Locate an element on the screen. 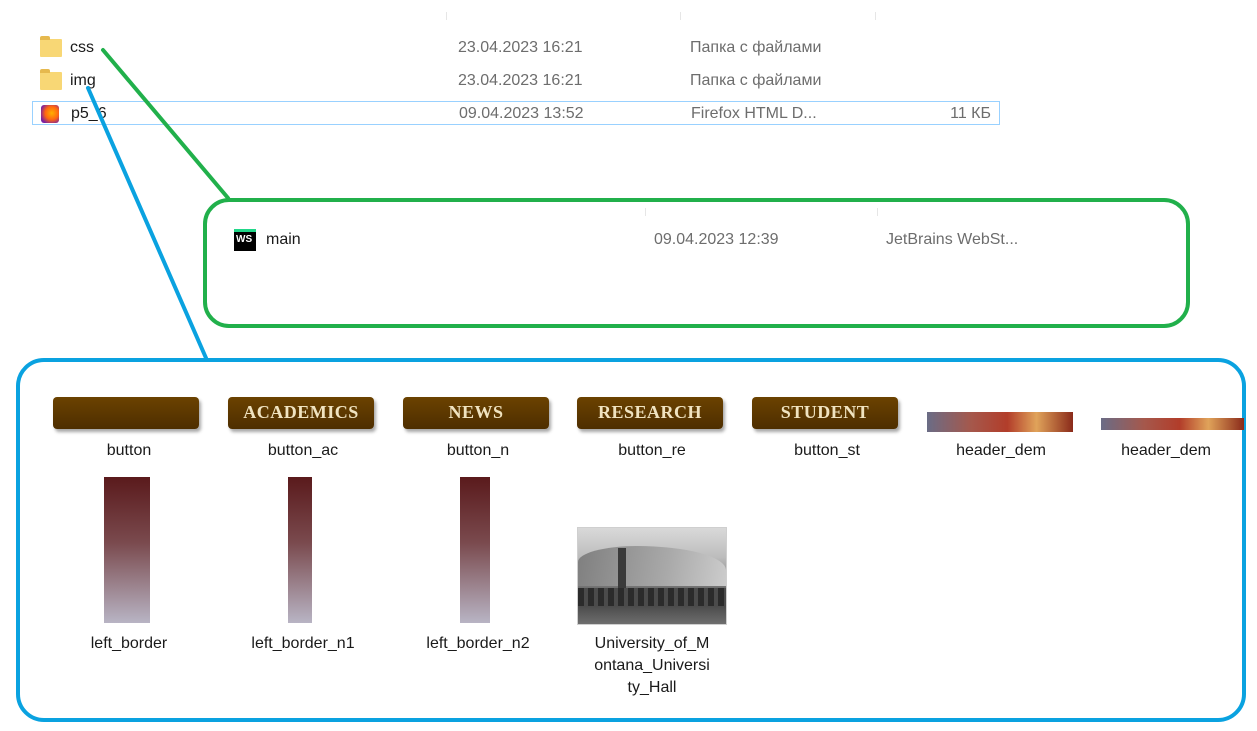 This screenshot has height=731, width=1257. file-caption: button_re is located at coordinates (652, 450).